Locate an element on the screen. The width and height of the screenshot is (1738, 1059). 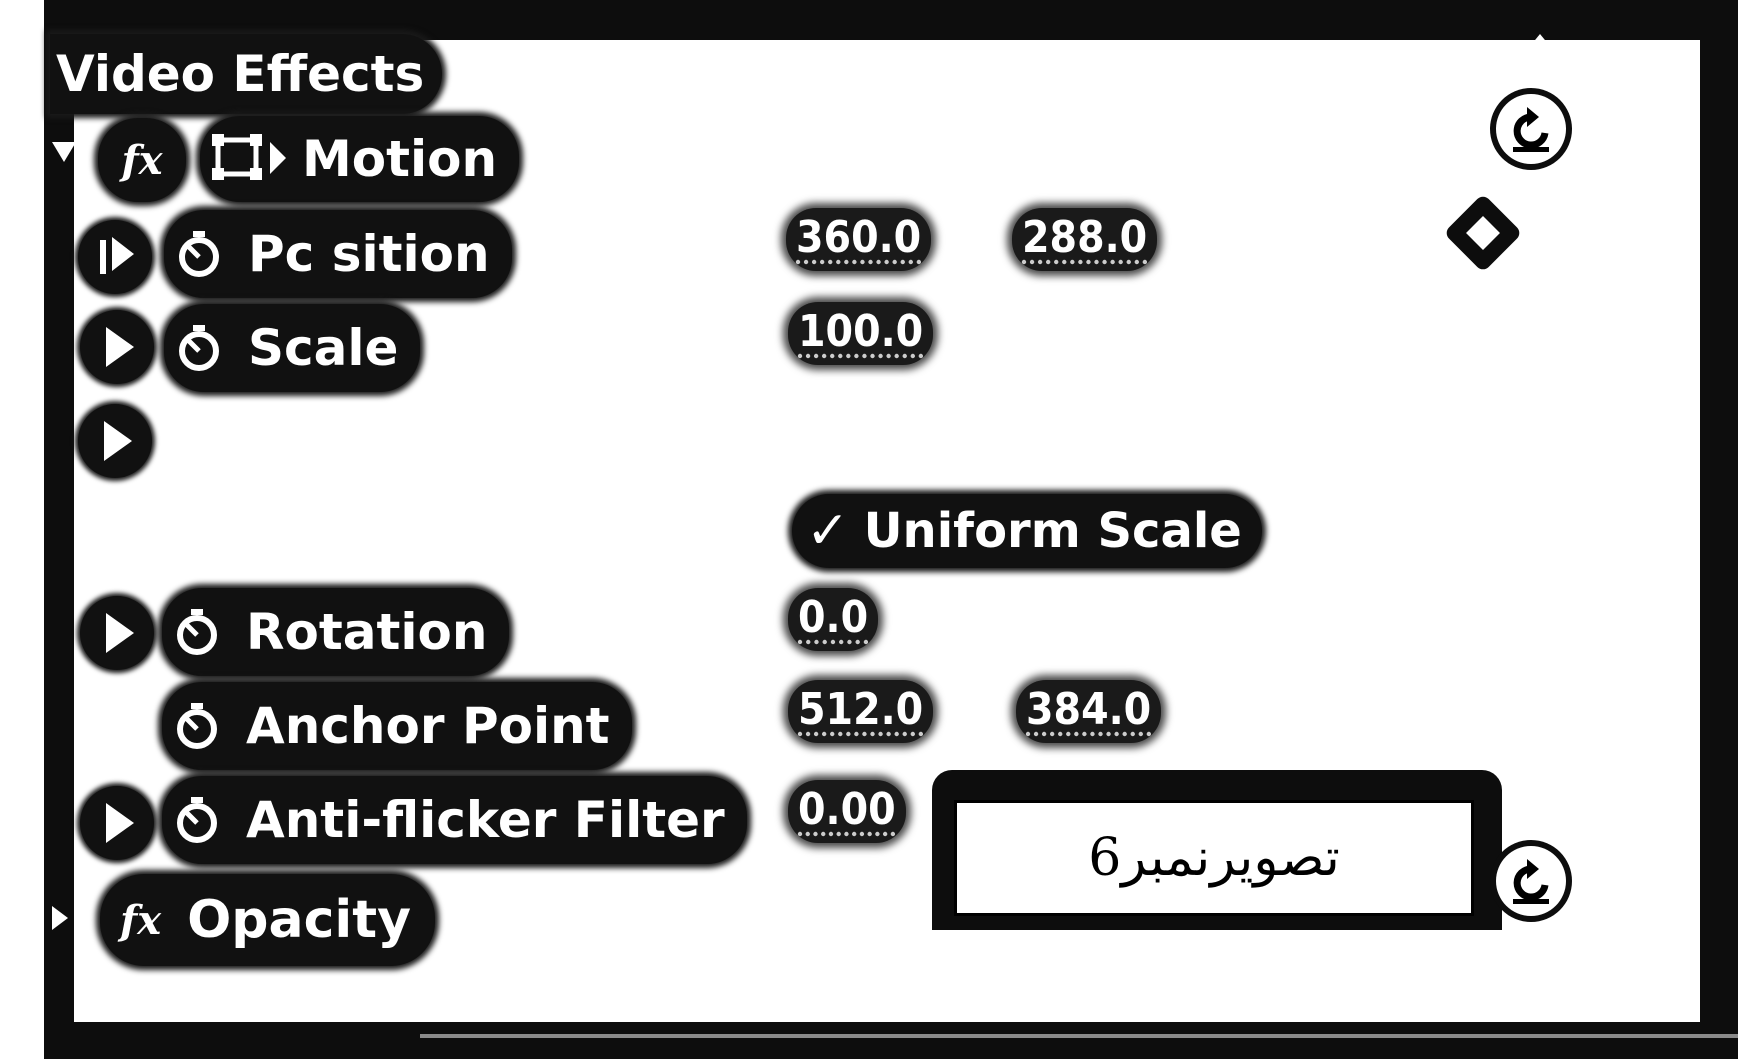
anchor-point-y-value: 384.0 is located at coordinates (1089, 711).